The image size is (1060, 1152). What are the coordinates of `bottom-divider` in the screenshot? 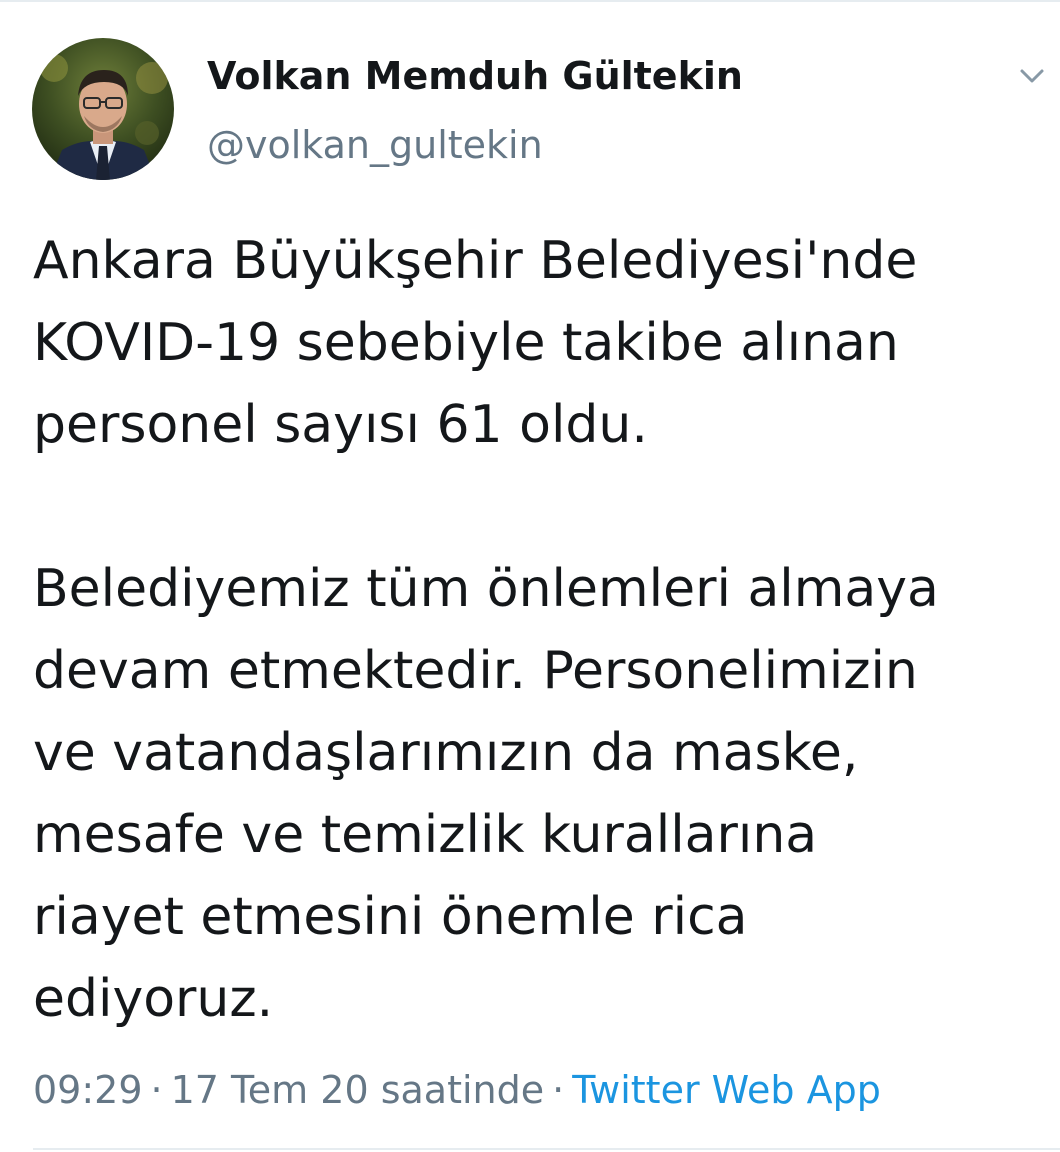 It's located at (546, 1149).